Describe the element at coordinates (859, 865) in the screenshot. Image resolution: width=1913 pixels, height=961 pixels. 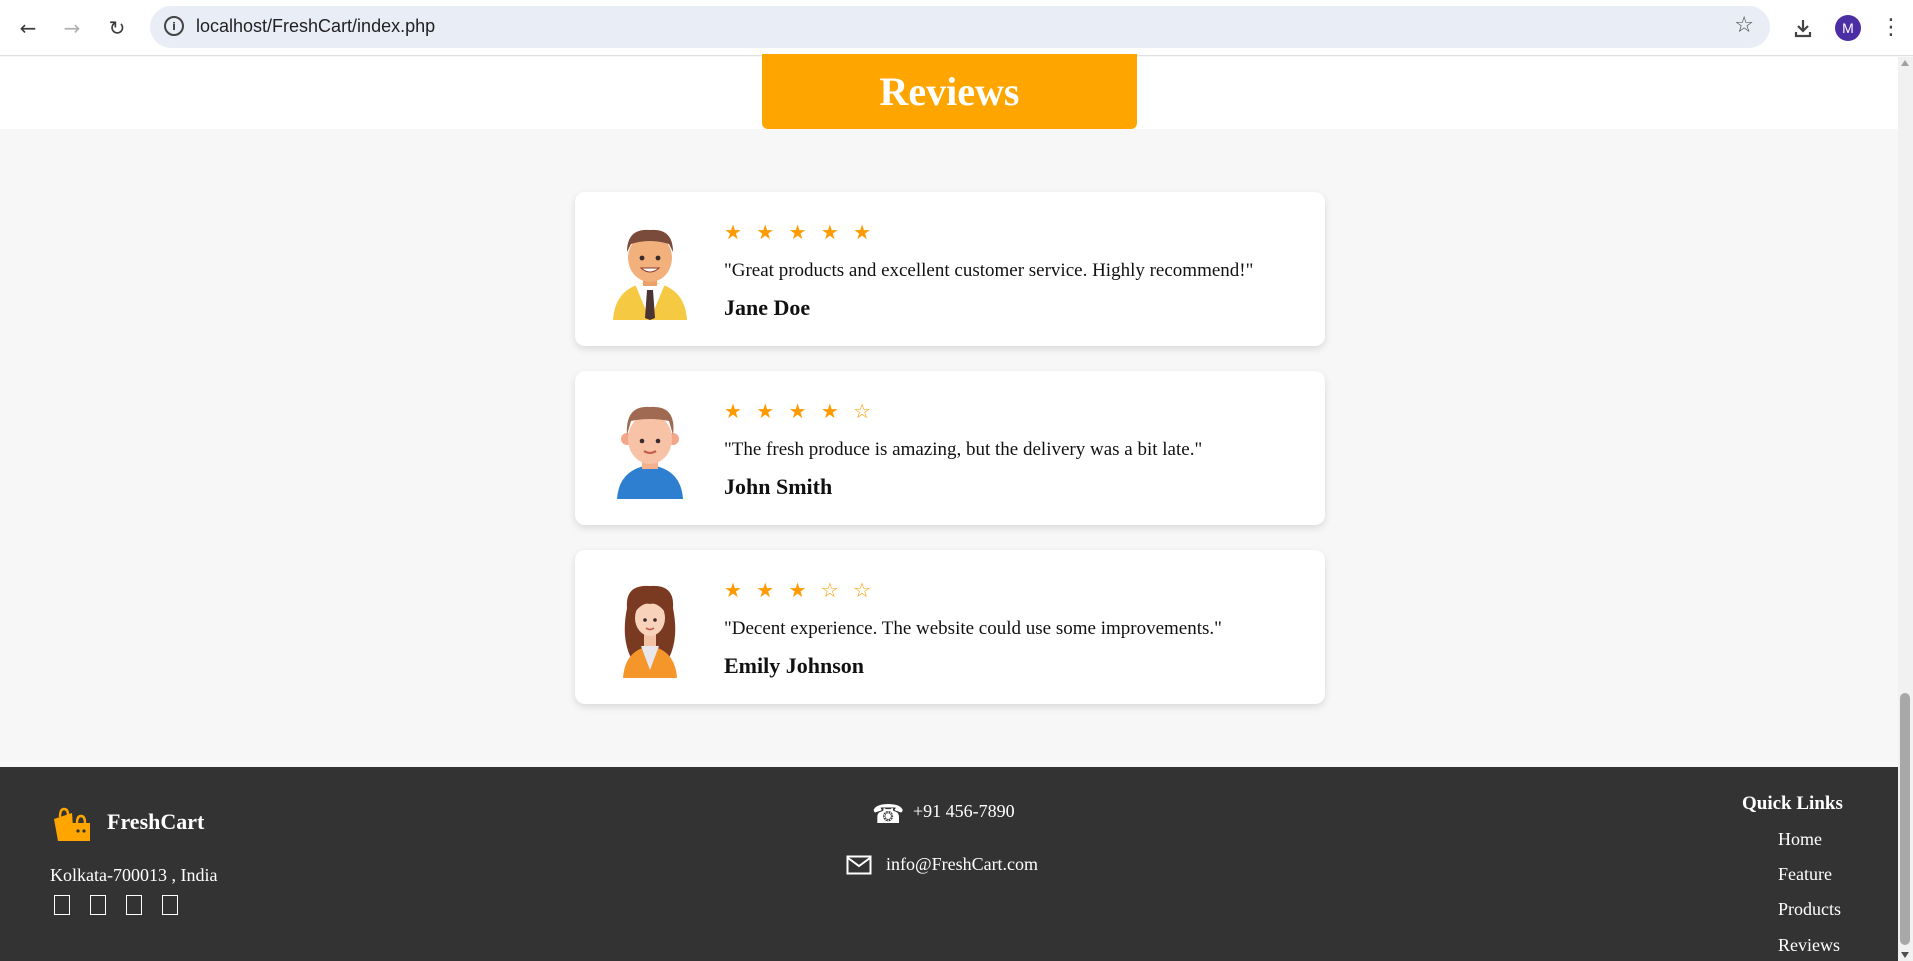
I see `mail-icon` at that location.